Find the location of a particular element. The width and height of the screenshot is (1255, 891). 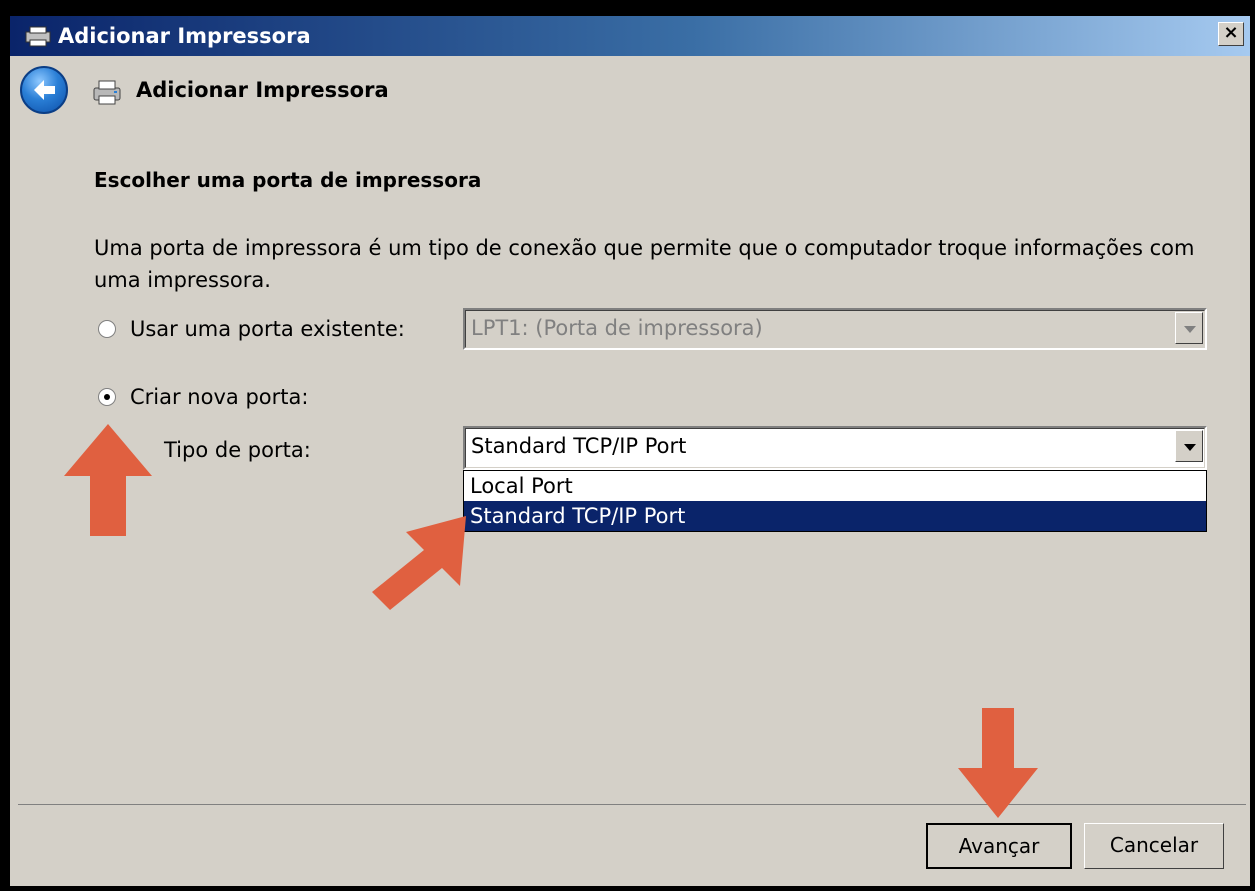

title-bar: Adicionar Impressora × is located at coordinates (630, 36).